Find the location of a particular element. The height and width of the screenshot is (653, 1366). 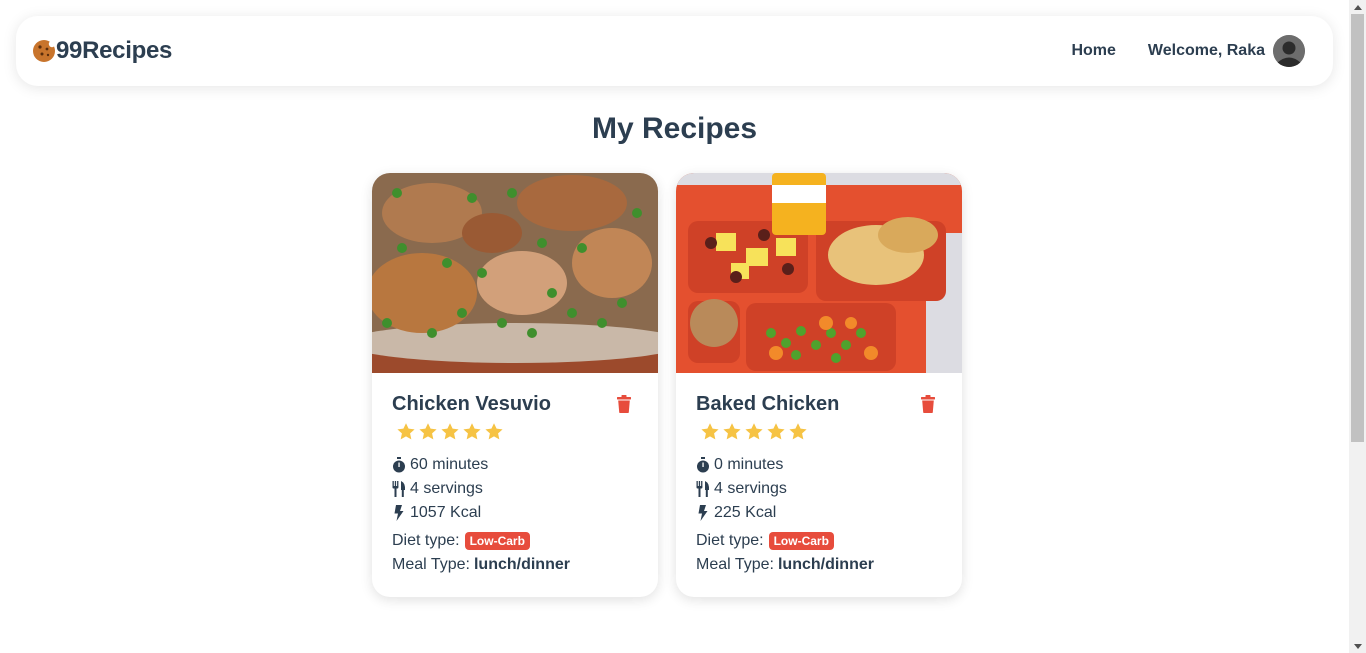

page-title: My Recipes is located at coordinates (674, 128).